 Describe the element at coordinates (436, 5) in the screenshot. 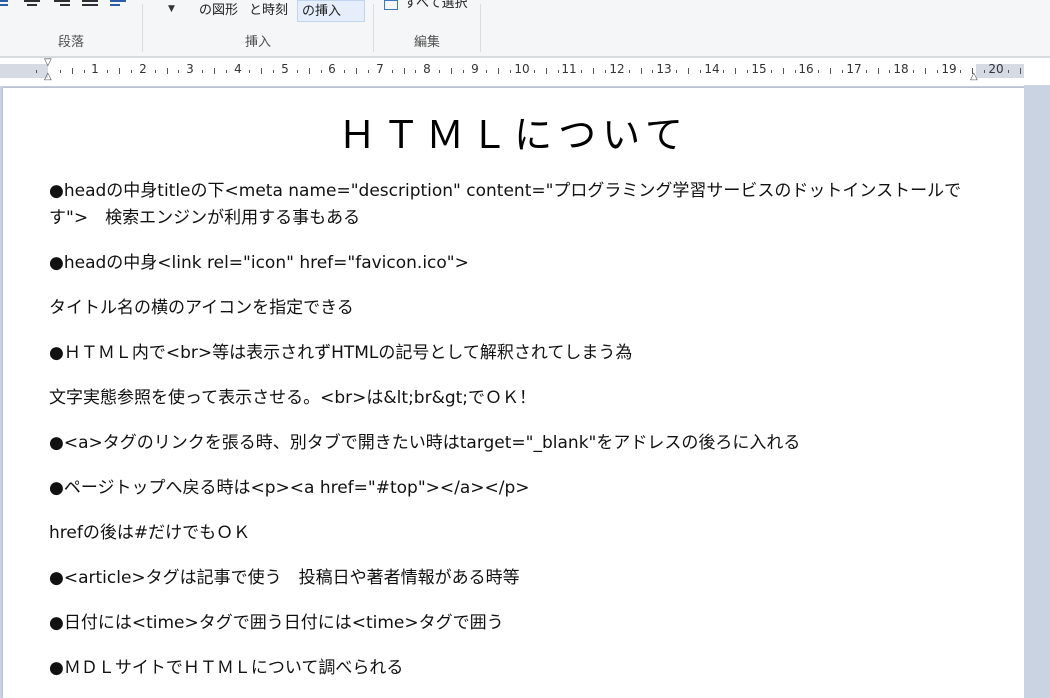

I see `select-all-label: すべて選択` at that location.